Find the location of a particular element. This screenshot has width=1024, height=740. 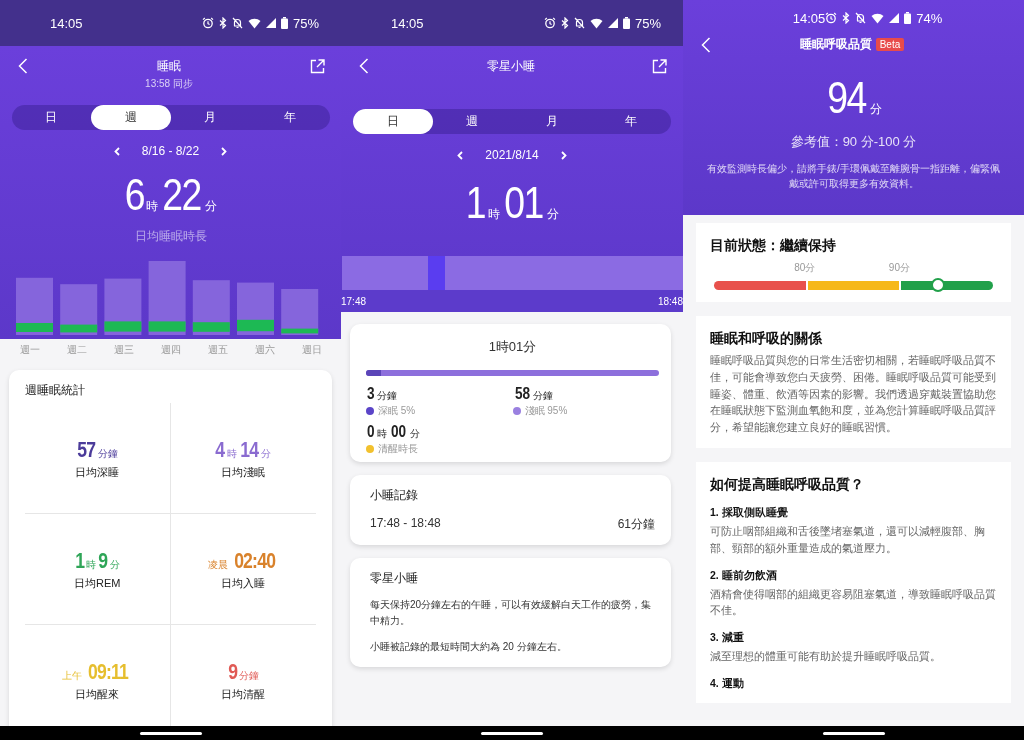

stat-label: 日均入睡 is located at coordinates (243, 583).